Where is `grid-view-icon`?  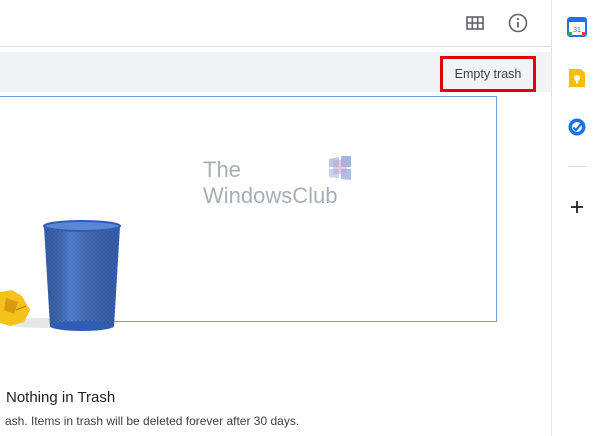
grid-view-icon is located at coordinates (475, 23).